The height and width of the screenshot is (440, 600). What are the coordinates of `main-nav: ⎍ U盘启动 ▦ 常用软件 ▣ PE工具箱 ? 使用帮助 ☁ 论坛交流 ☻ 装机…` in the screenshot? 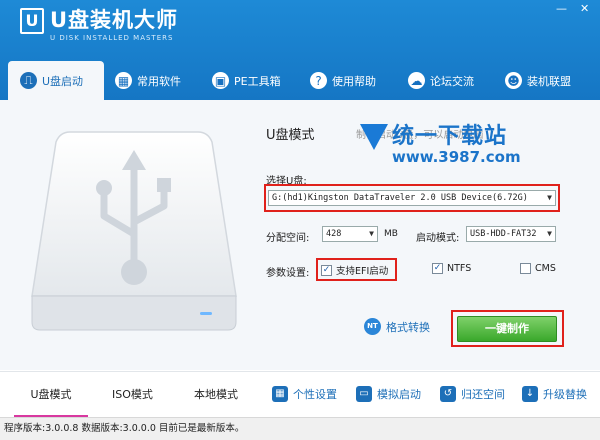 It's located at (300, 80).